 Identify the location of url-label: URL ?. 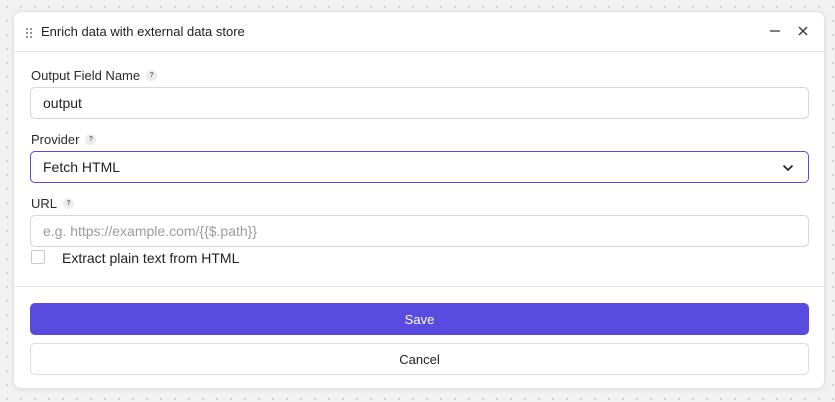
(53, 203).